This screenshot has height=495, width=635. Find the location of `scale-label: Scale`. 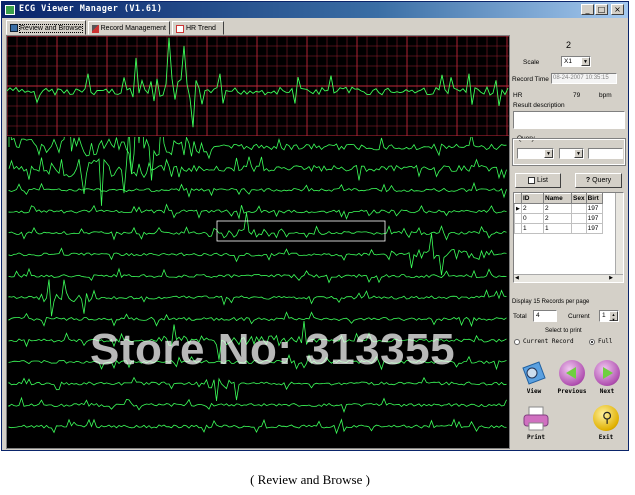

scale-label: Scale is located at coordinates (531, 62).